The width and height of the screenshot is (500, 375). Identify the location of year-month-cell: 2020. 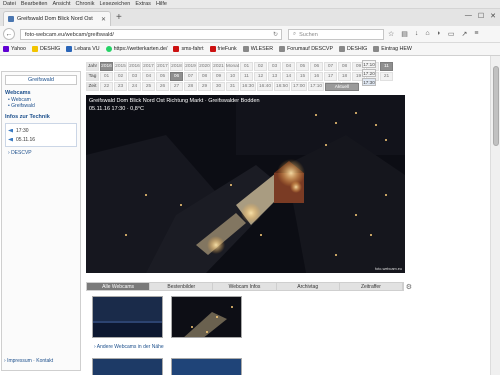
(204, 66).